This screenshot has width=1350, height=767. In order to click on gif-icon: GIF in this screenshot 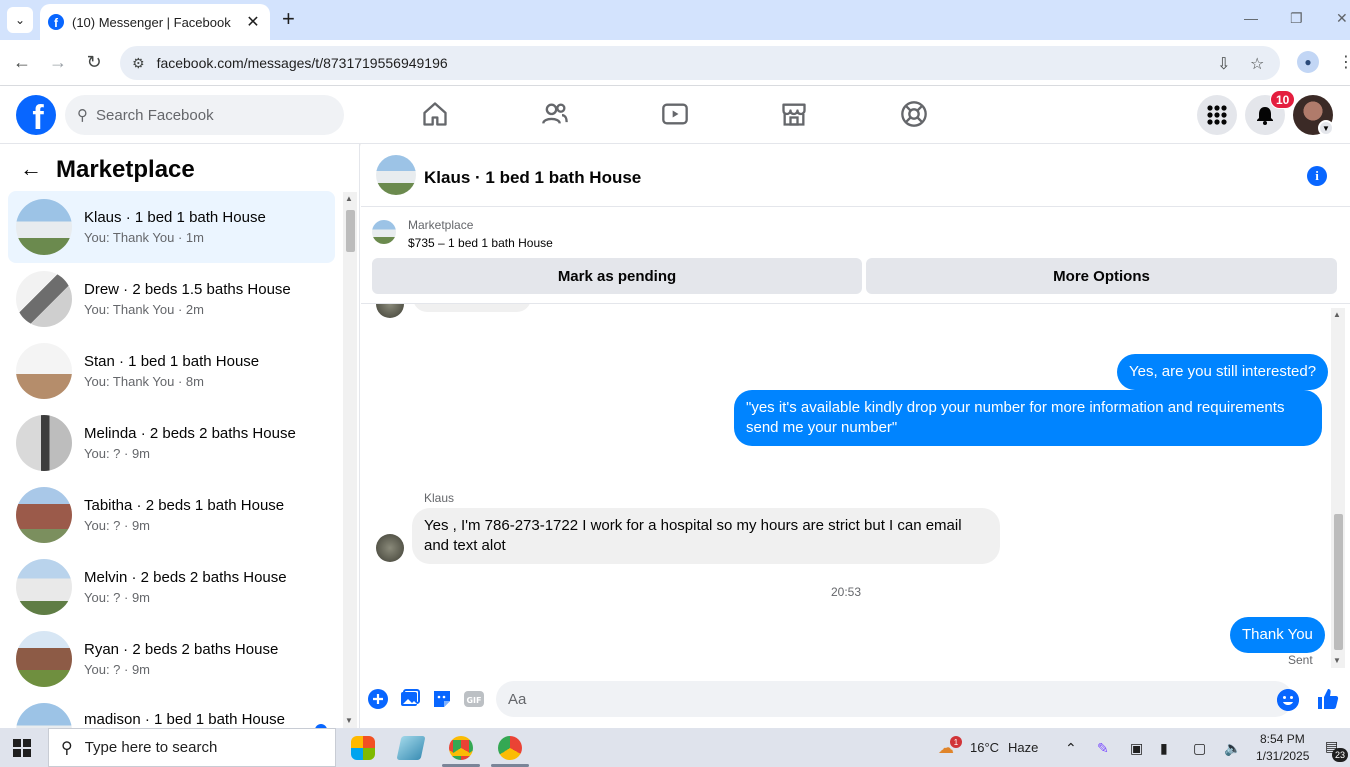, I will do `click(474, 699)`.